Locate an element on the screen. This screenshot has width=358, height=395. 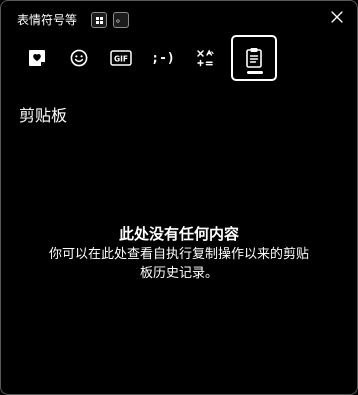
selected-tab-indicator is located at coordinates (255, 72).